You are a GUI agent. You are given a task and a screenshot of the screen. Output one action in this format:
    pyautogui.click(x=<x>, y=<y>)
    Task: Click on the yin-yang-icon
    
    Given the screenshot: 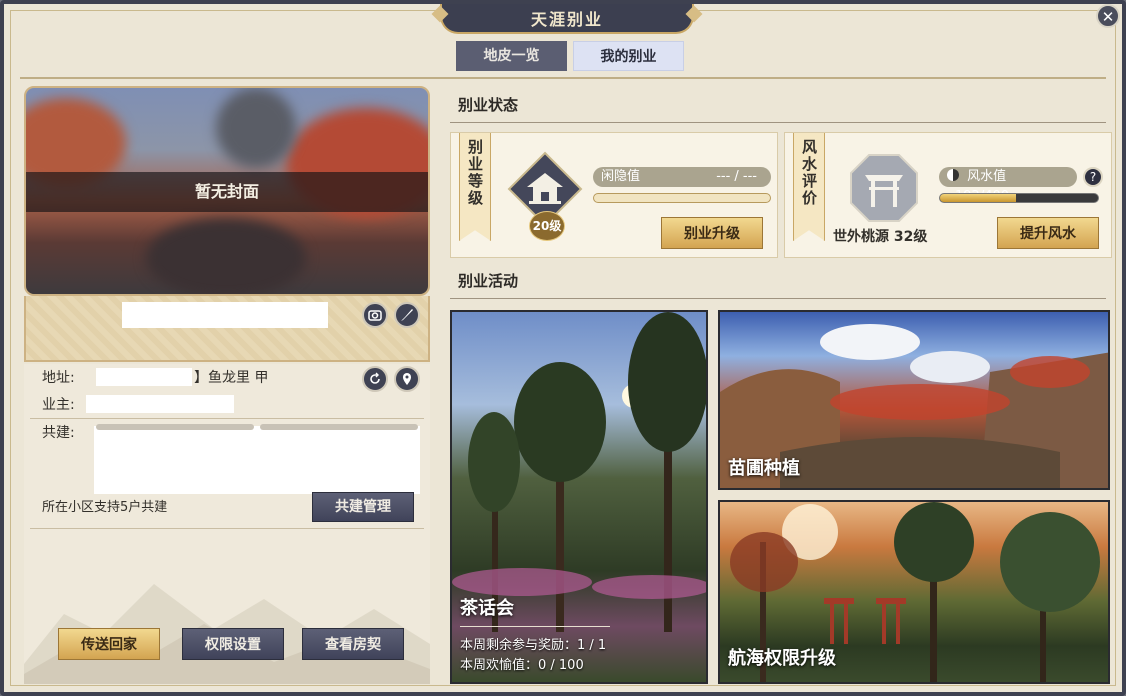 What is the action you would take?
    pyautogui.click(x=953, y=175)
    